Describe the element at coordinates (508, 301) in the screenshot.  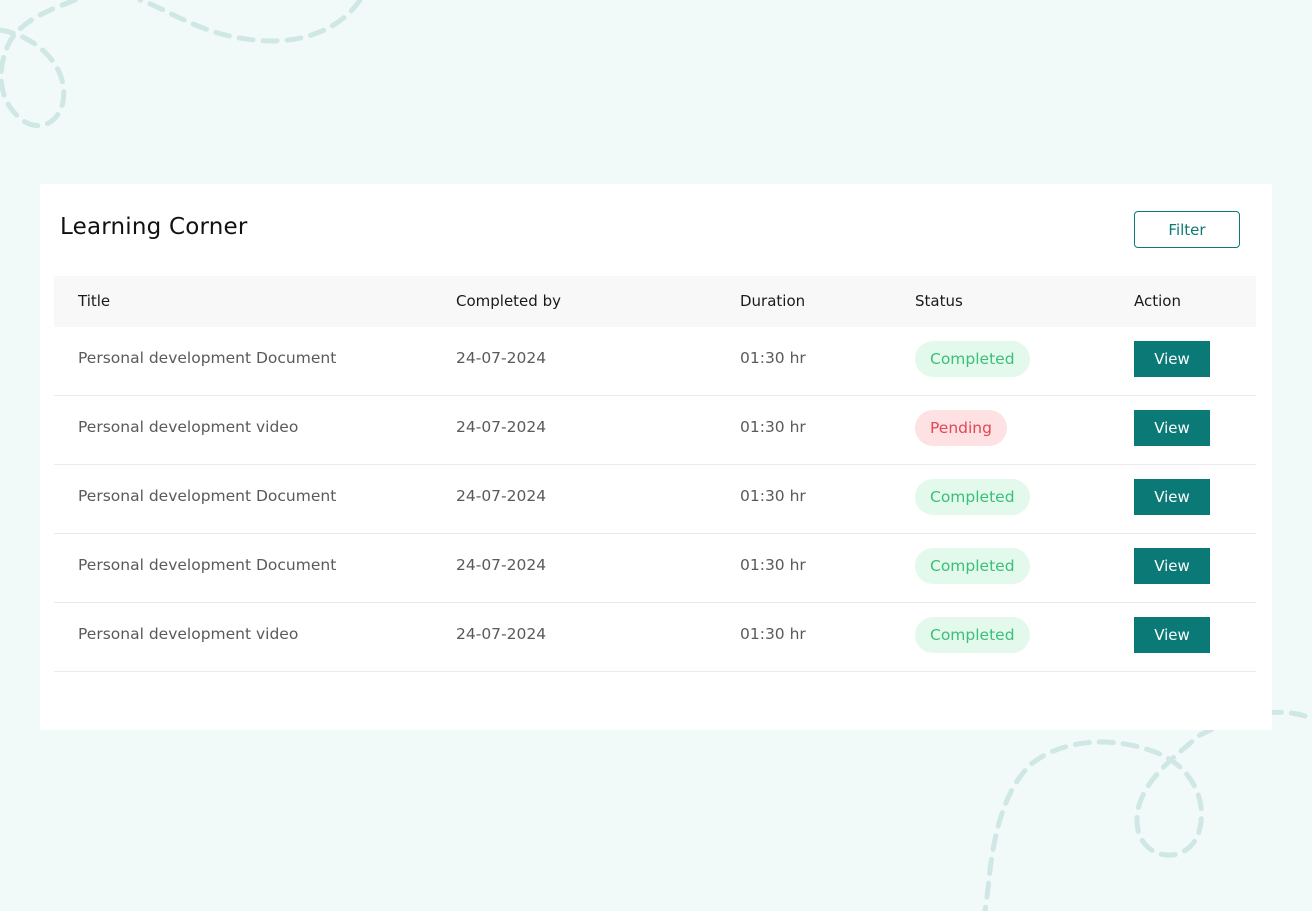
I see `header-completed-by: Completed by` at that location.